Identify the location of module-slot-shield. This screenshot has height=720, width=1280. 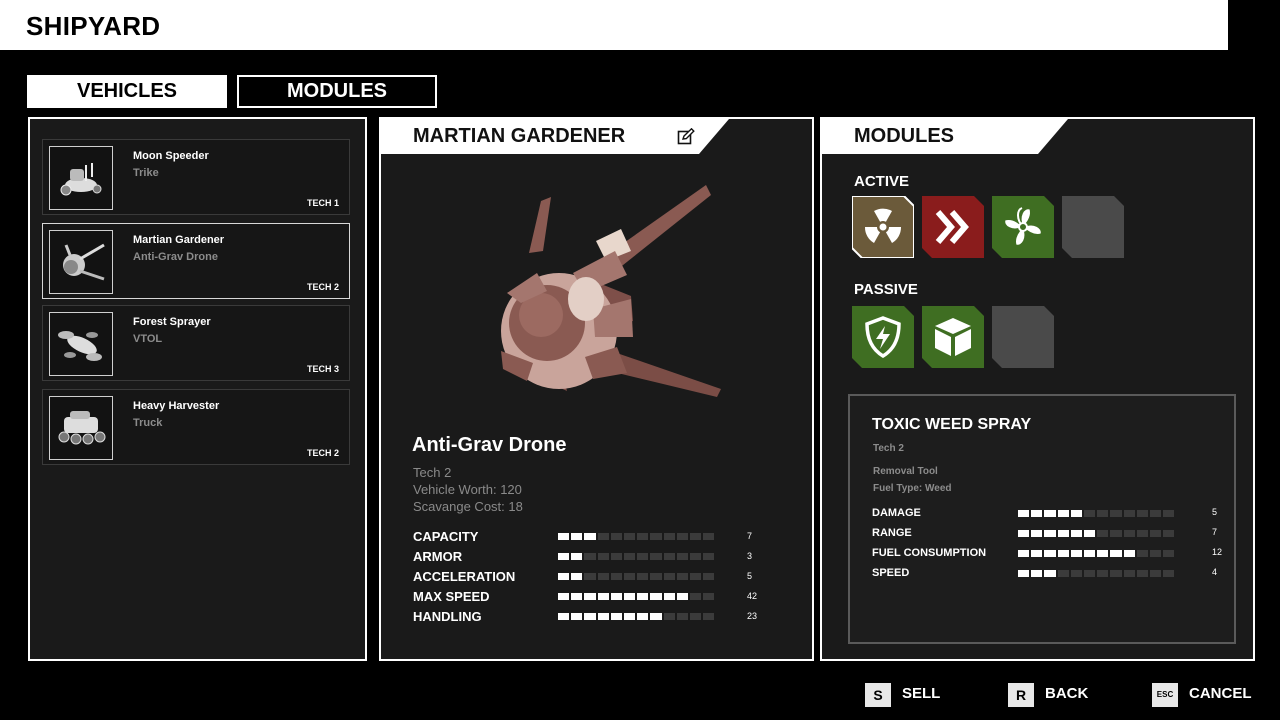
(883, 337).